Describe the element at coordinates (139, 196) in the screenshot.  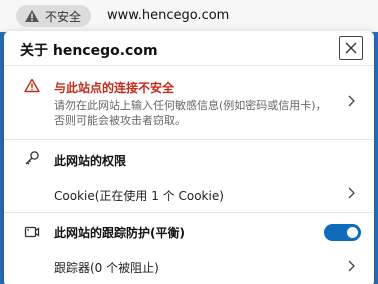
I see `cookies-label: Cookie(正在使用 1 个 Cookie)` at that location.